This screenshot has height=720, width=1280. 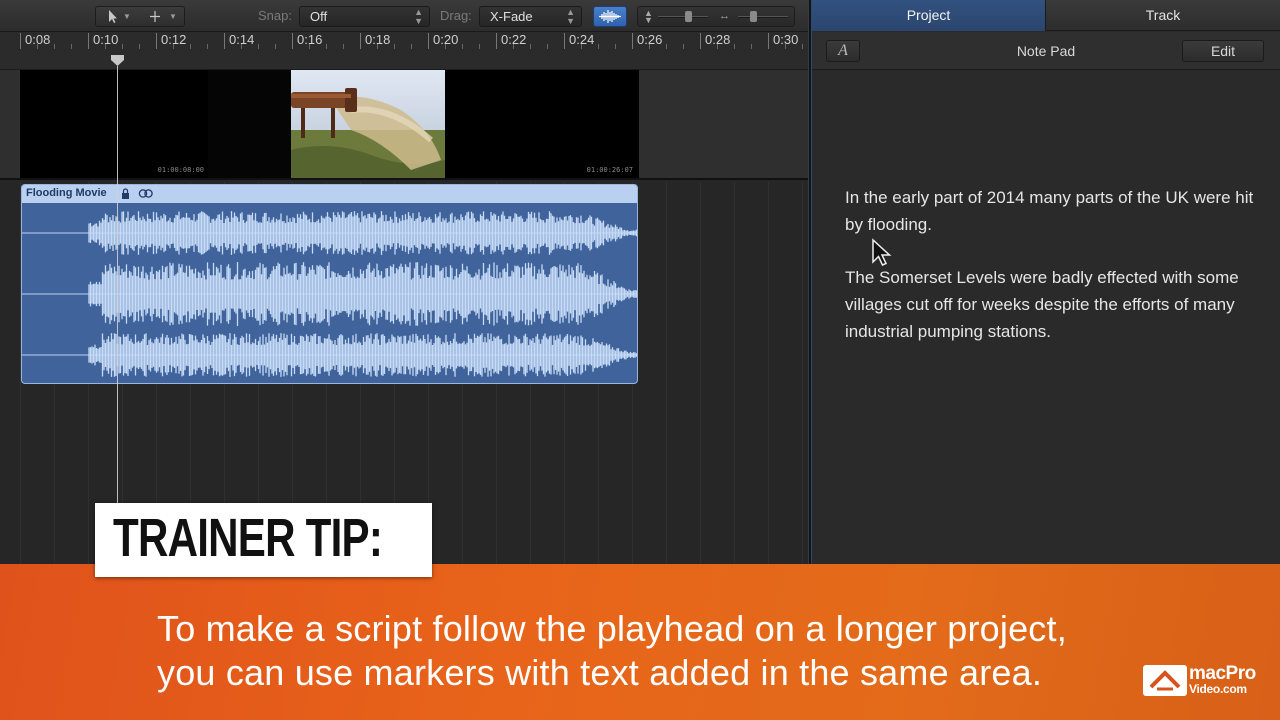 I want to click on movie-frame: 01:00:26:07, so click(x=542, y=124).